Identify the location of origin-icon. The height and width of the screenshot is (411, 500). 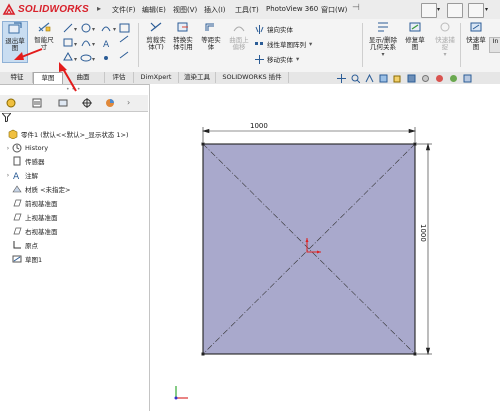
(17, 245).